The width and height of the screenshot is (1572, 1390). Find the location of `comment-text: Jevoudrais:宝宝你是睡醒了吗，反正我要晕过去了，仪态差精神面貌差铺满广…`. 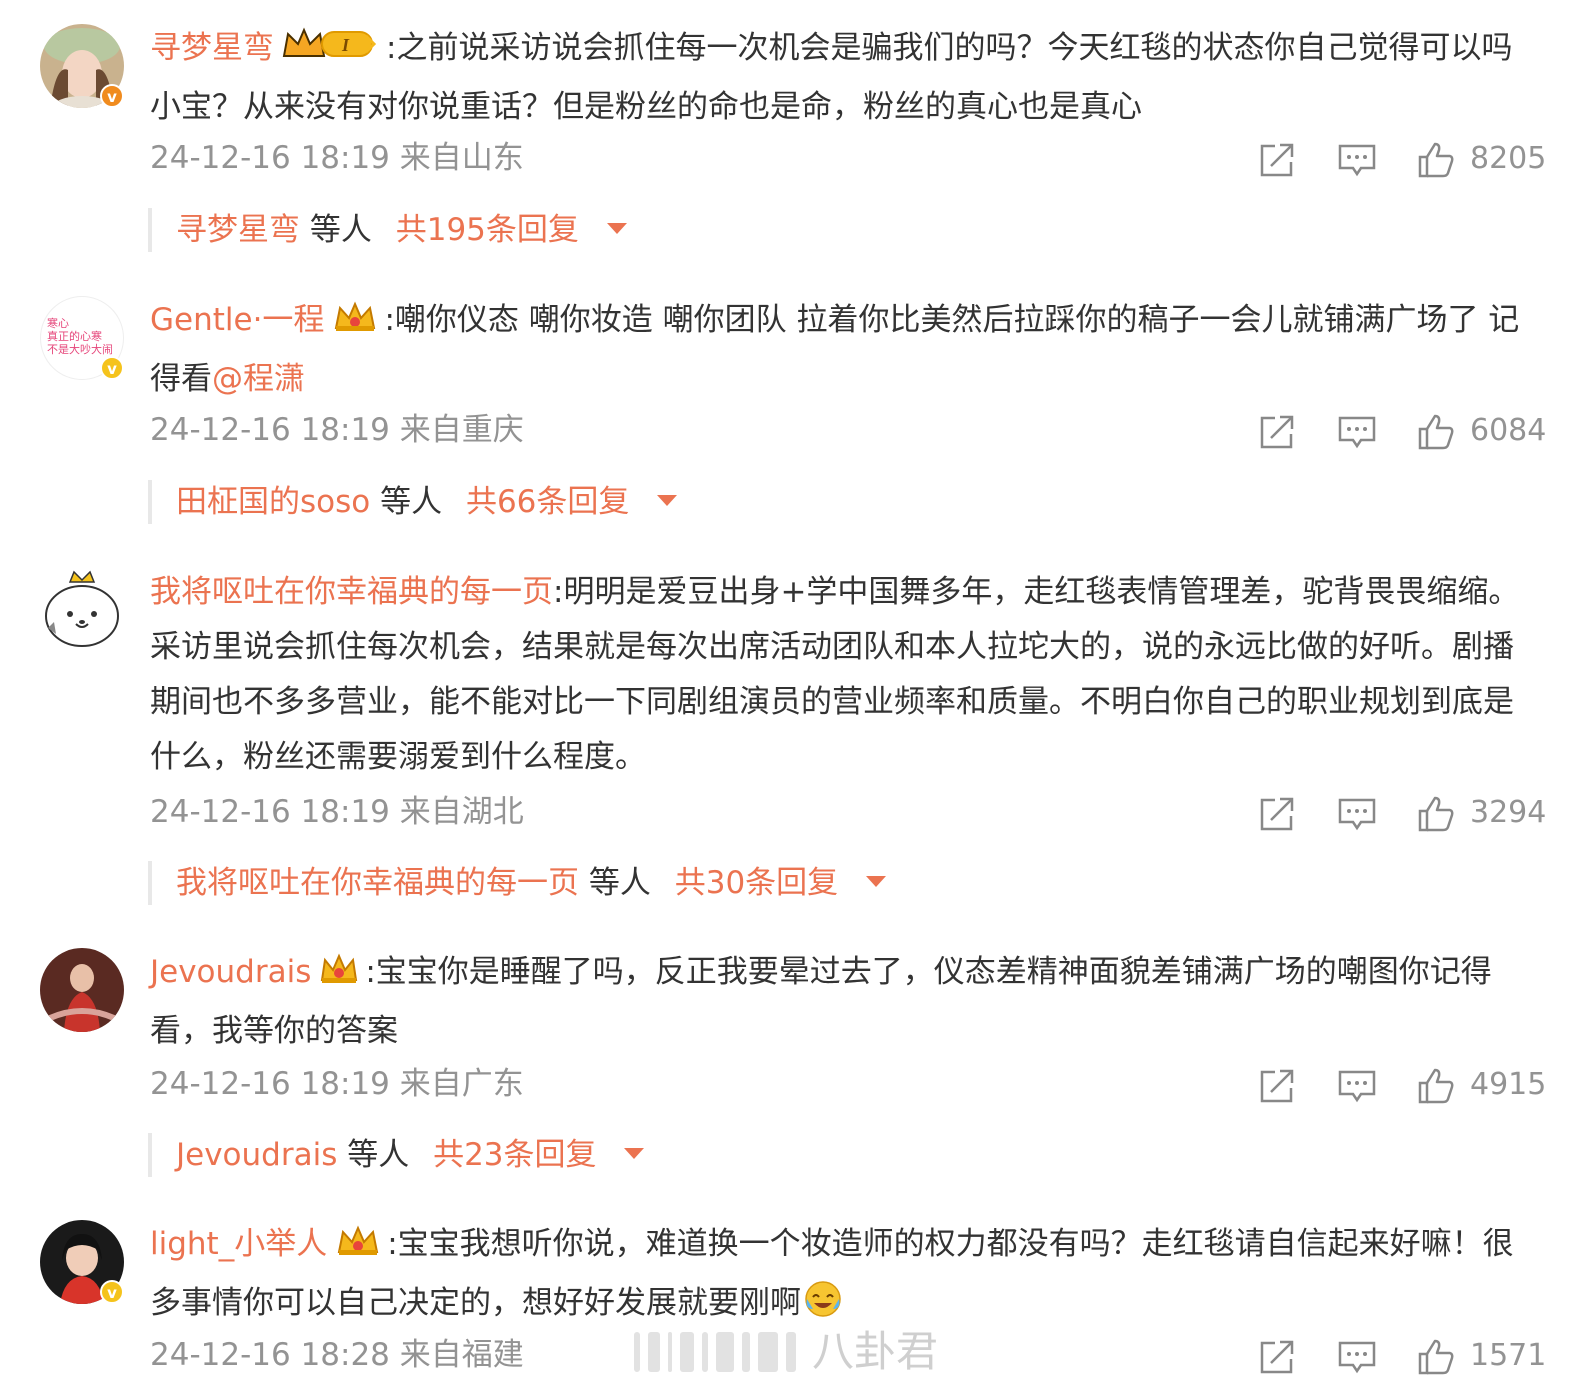

comment-text: Jevoudrais:宝宝你是睡醒了吗，反正我要晕过去了，仪态差精神面貌差铺满广… is located at coordinates (840, 1002).